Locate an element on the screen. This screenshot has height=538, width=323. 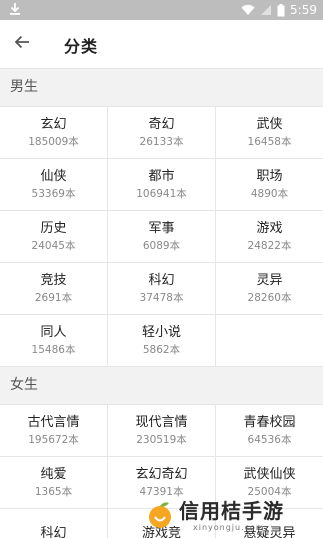
watermark: 信用桔手游 xinyongju.com is located at coordinates (231, 516).